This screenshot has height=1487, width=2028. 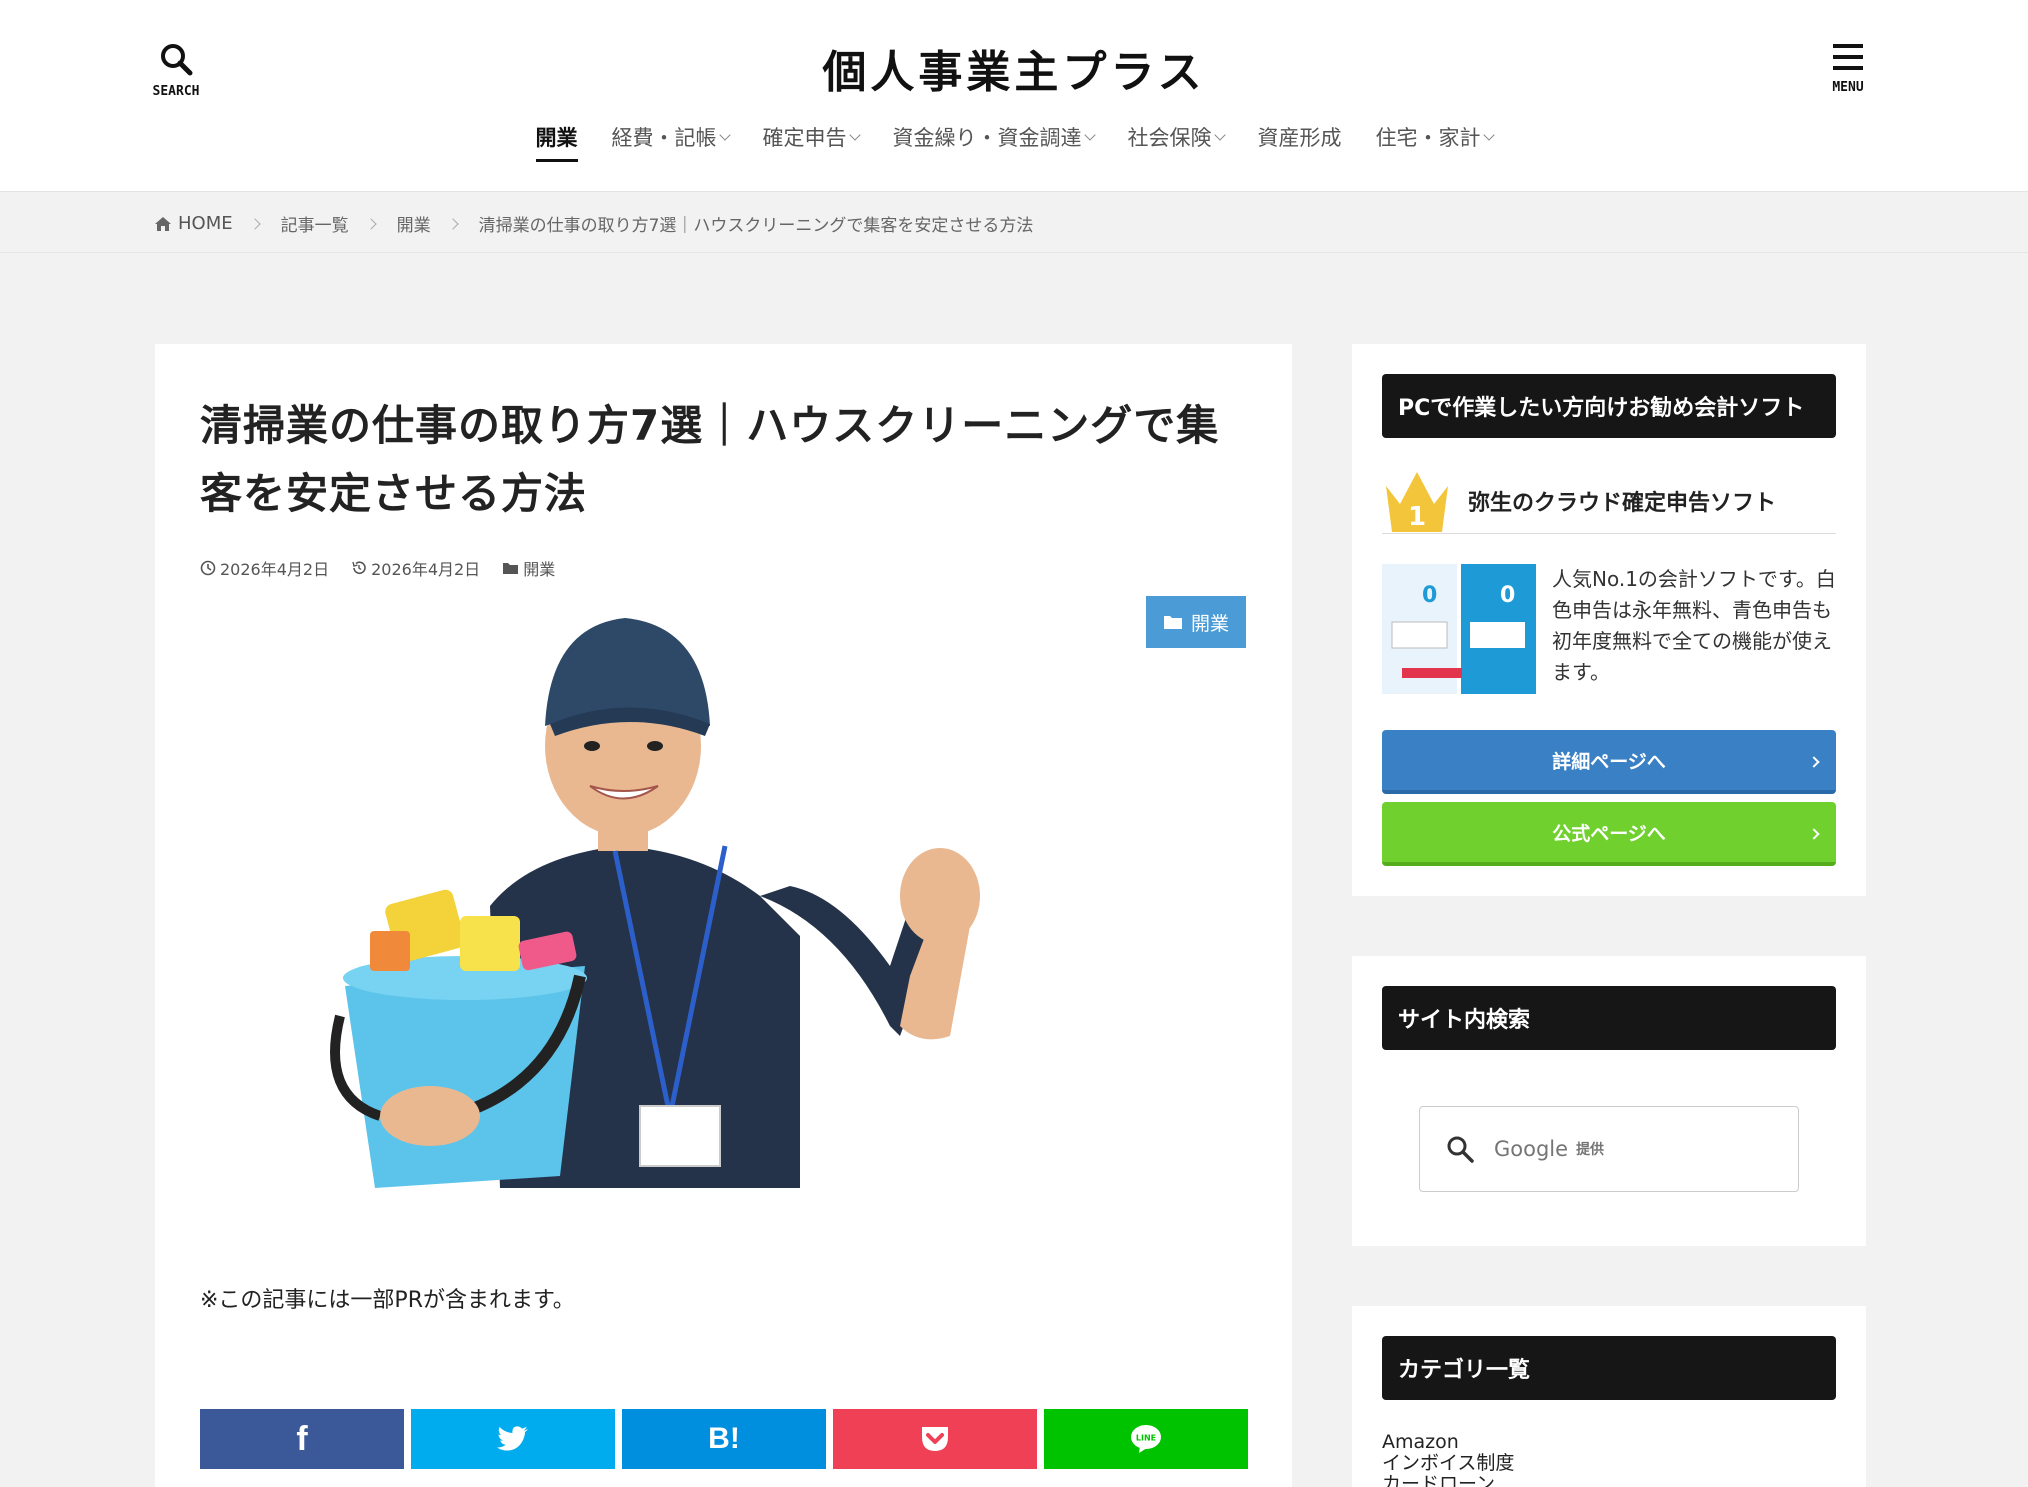 I want to click on facebook-icon: f, so click(x=302, y=1438).